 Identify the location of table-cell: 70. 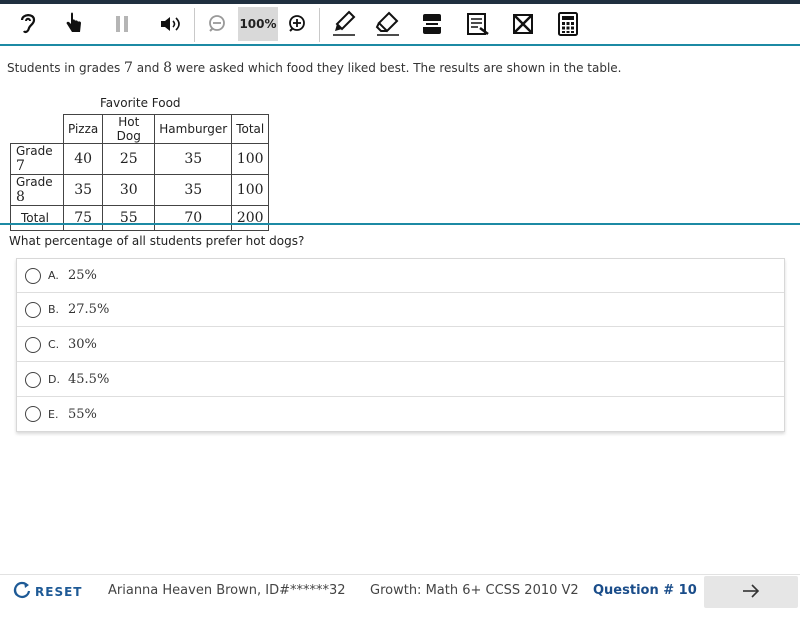
(193, 218).